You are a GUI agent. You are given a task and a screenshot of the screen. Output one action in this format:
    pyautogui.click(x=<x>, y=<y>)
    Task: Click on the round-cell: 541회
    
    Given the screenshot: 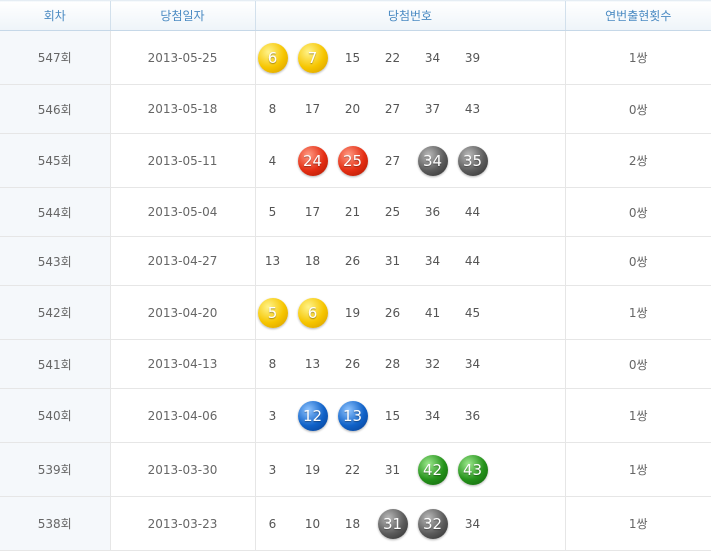 What is the action you would take?
    pyautogui.click(x=55, y=364)
    